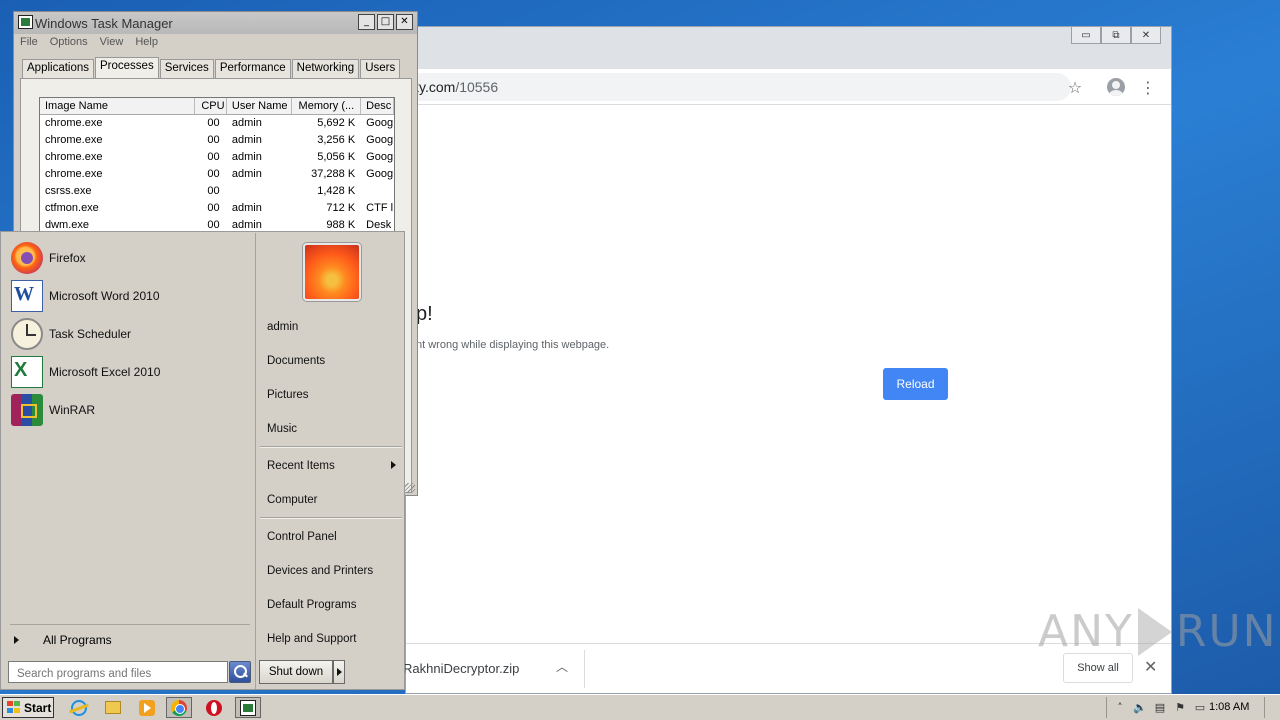 This screenshot has height=720, width=1280. Describe the element at coordinates (296, 361) in the screenshot. I see `menu-item-documents: Documents` at that location.